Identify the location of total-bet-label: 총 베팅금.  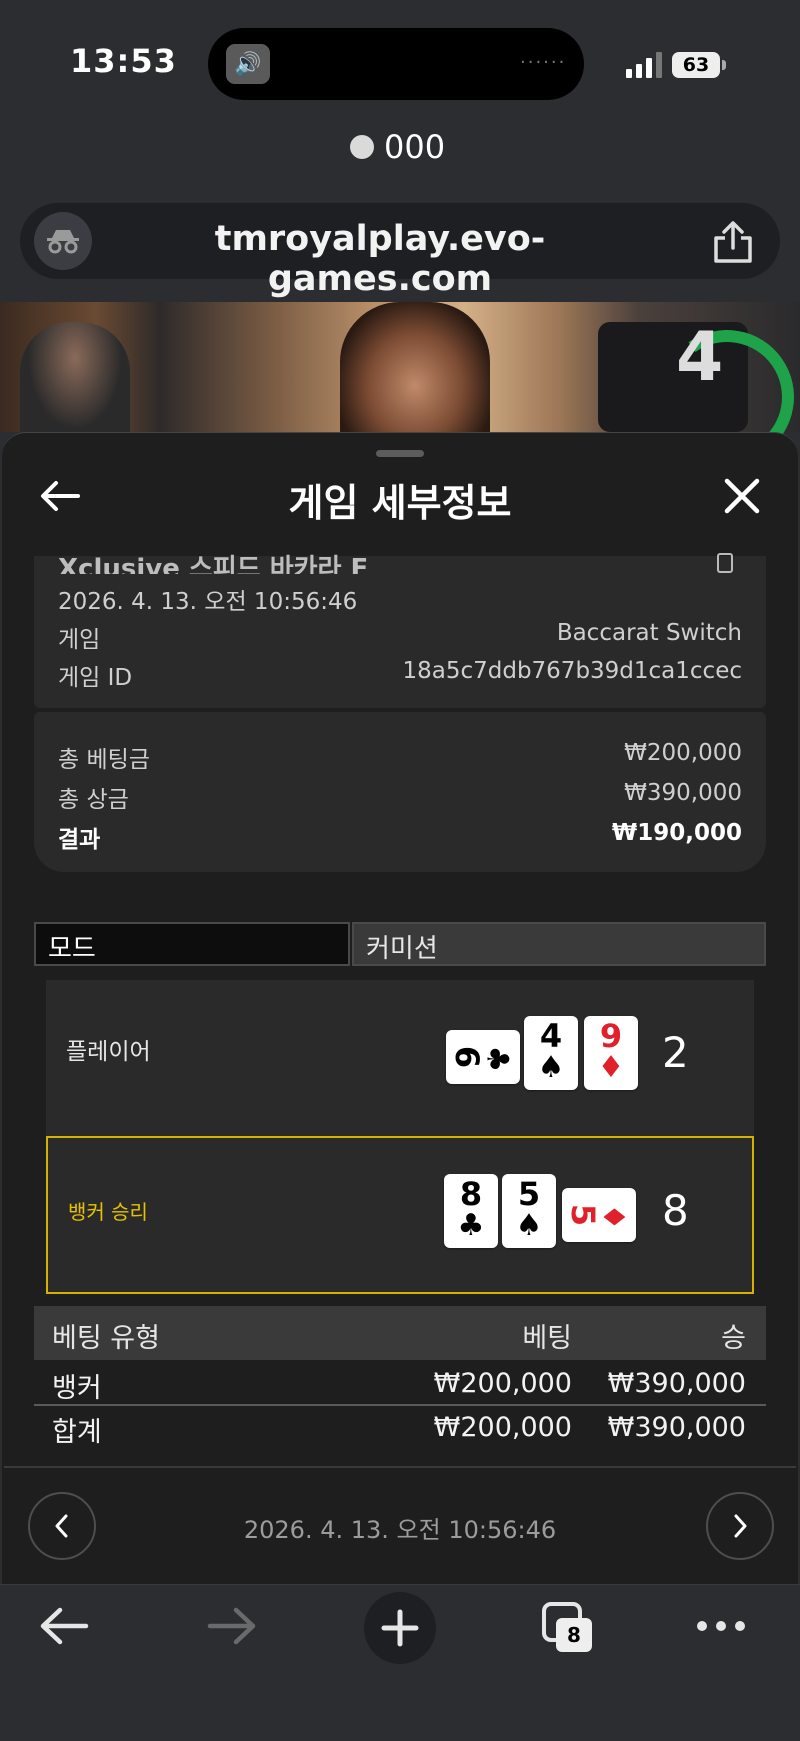
(104, 760).